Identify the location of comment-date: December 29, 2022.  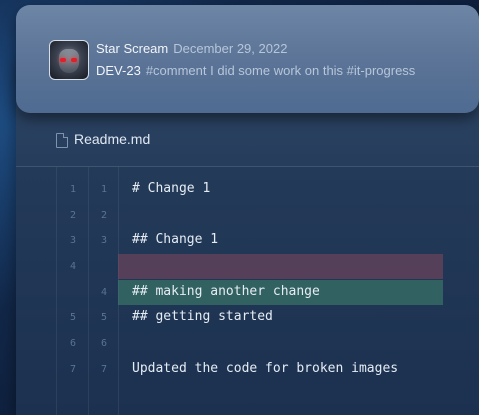
(230, 48).